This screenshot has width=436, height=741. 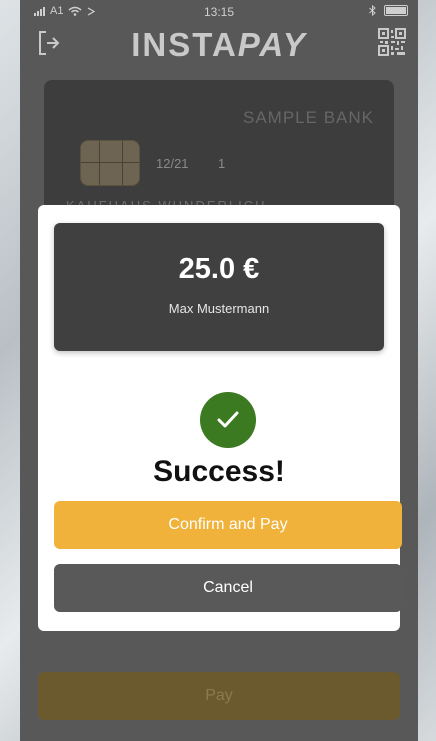 I want to click on app-title-part1: INSTA, so click(x=184, y=44).